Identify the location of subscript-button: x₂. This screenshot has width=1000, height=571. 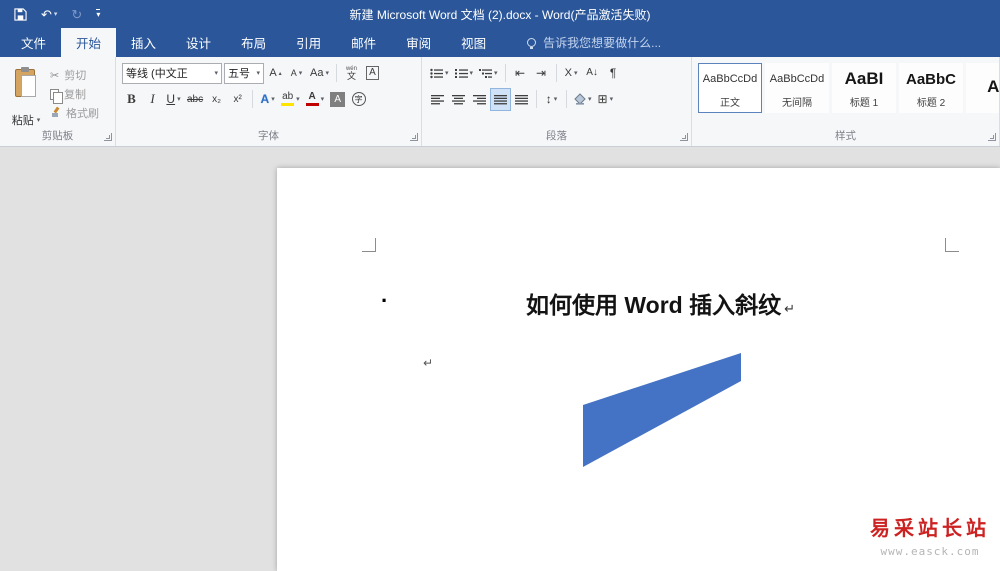
(216, 99).